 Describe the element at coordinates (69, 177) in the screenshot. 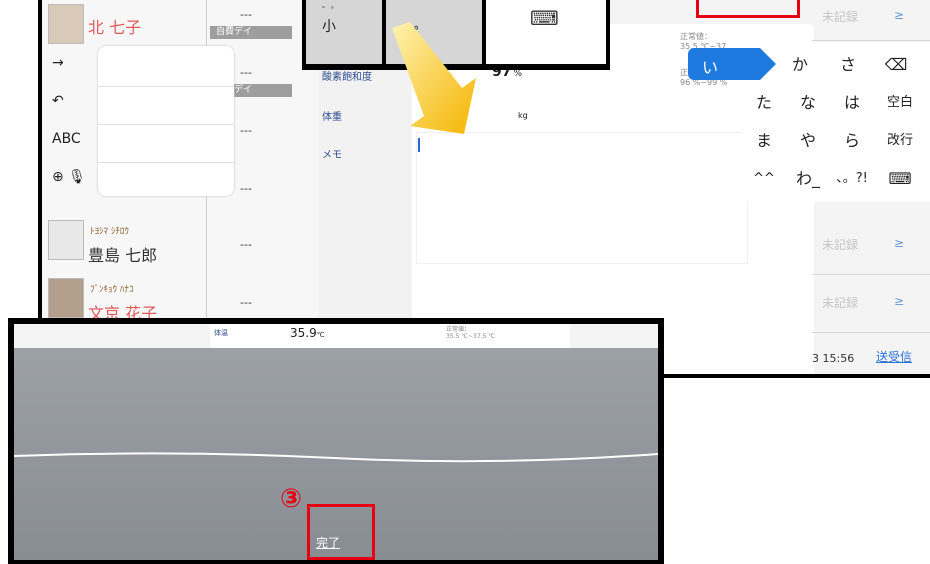

I see `globe-mic-key: ⊕ 🎙` at that location.